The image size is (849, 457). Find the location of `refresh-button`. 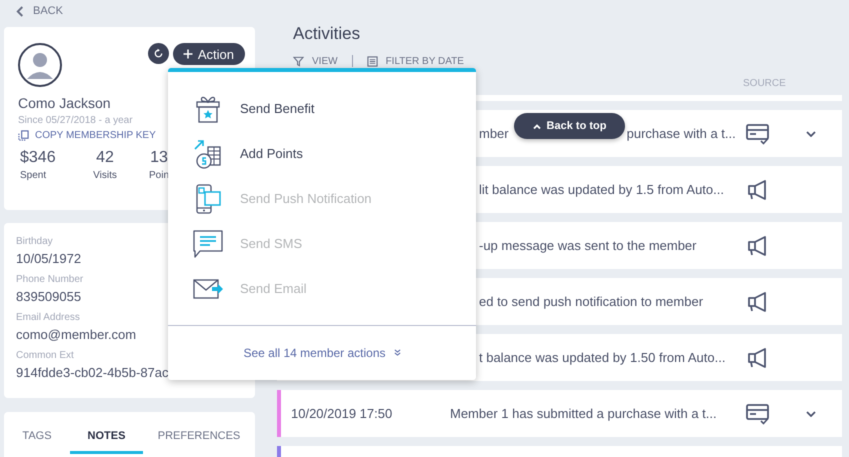

refresh-button is located at coordinates (158, 53).